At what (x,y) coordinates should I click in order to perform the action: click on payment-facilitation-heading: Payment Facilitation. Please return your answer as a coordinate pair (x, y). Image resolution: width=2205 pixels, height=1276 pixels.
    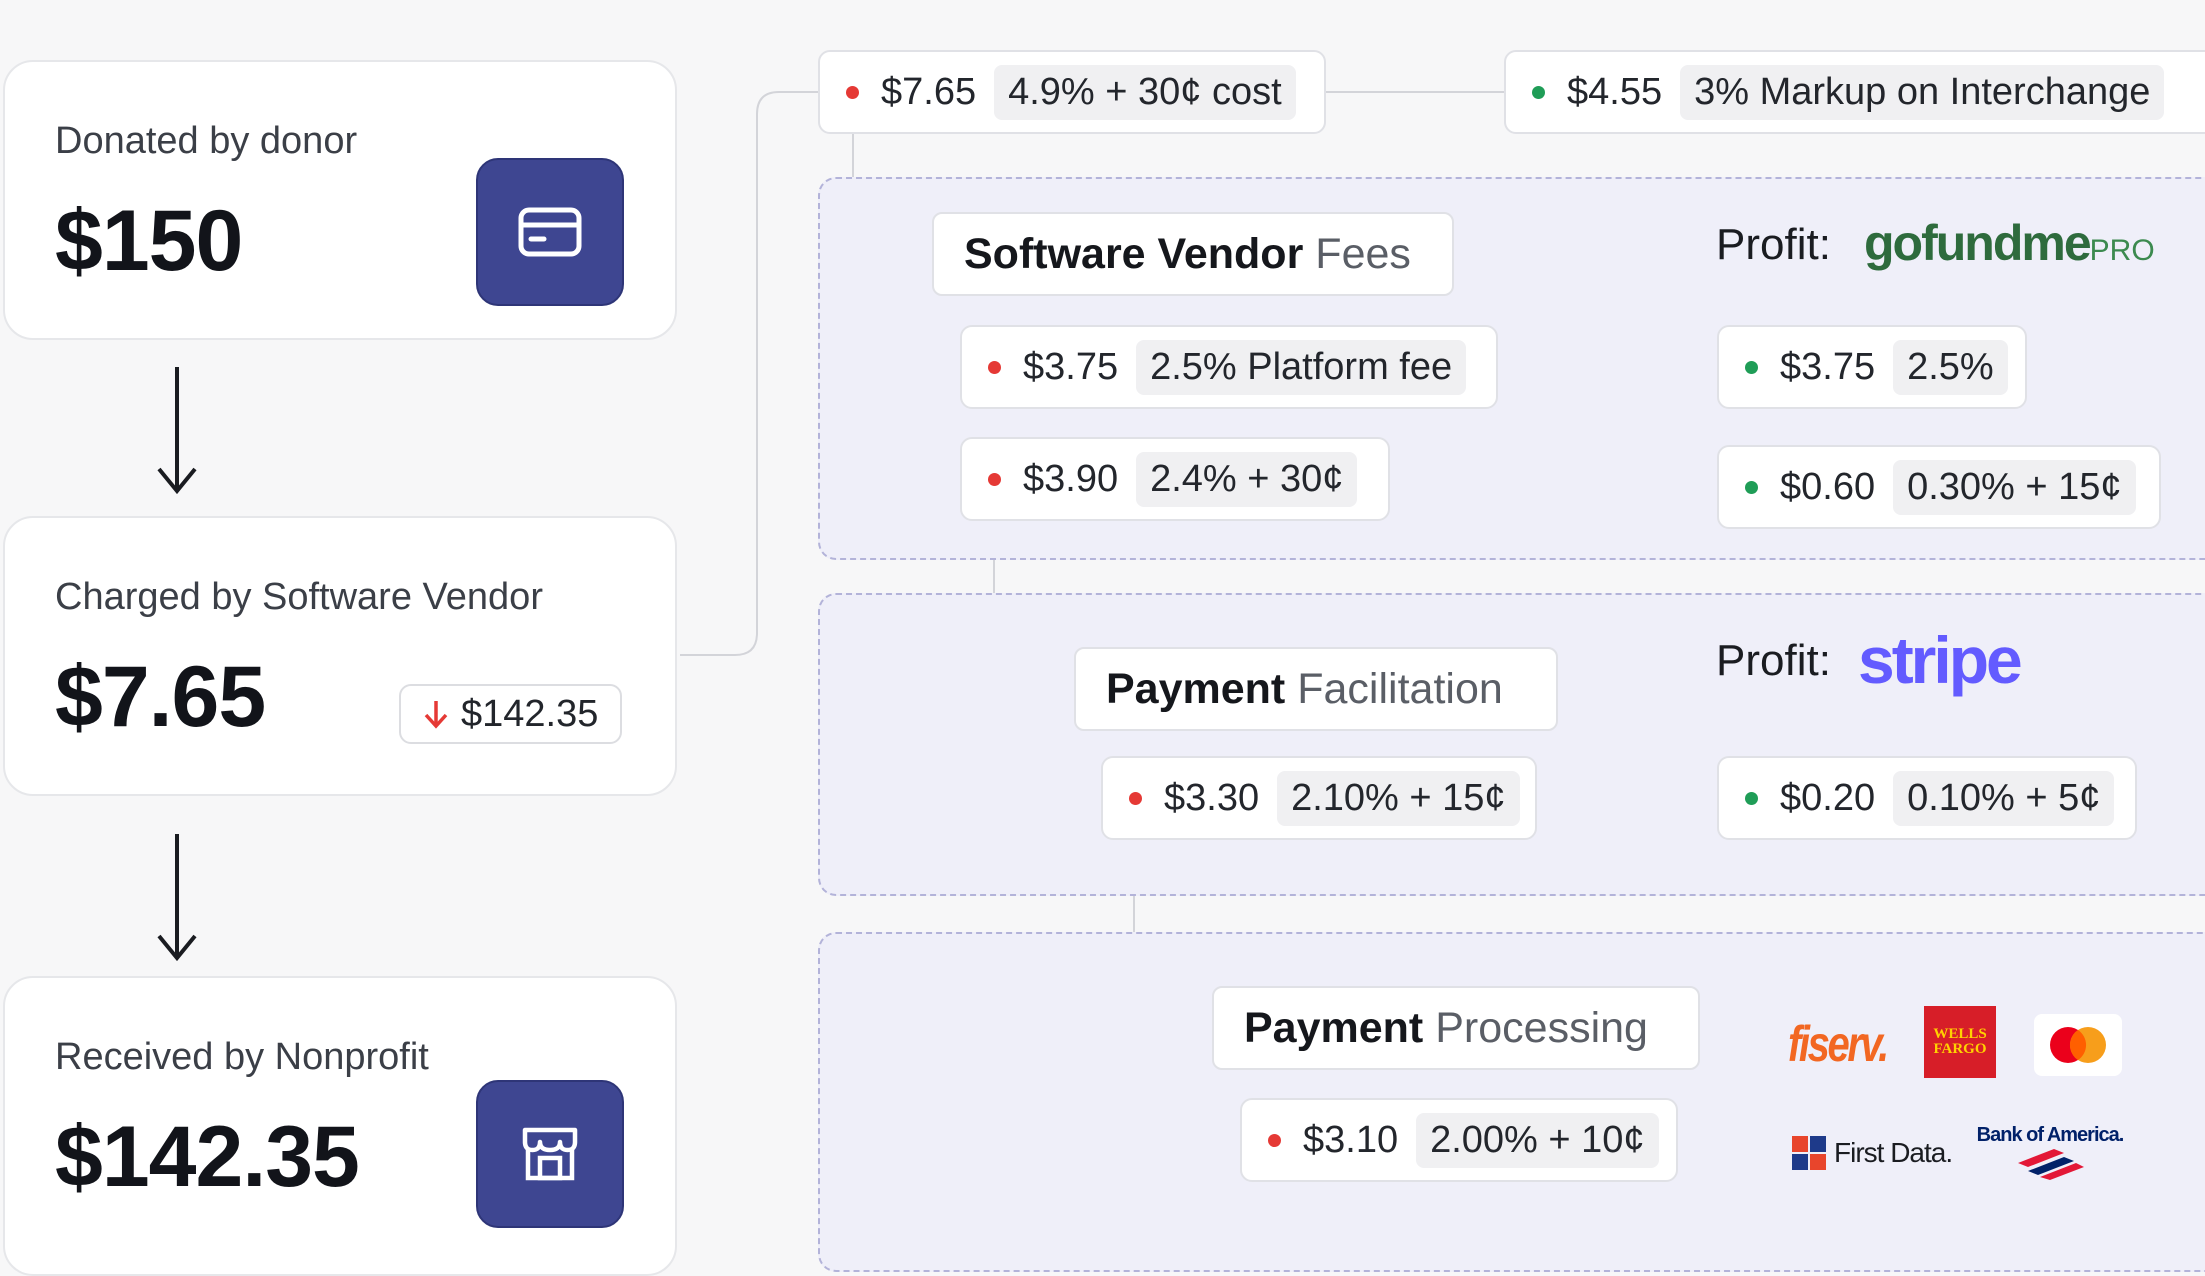
    Looking at the image, I should click on (1316, 689).